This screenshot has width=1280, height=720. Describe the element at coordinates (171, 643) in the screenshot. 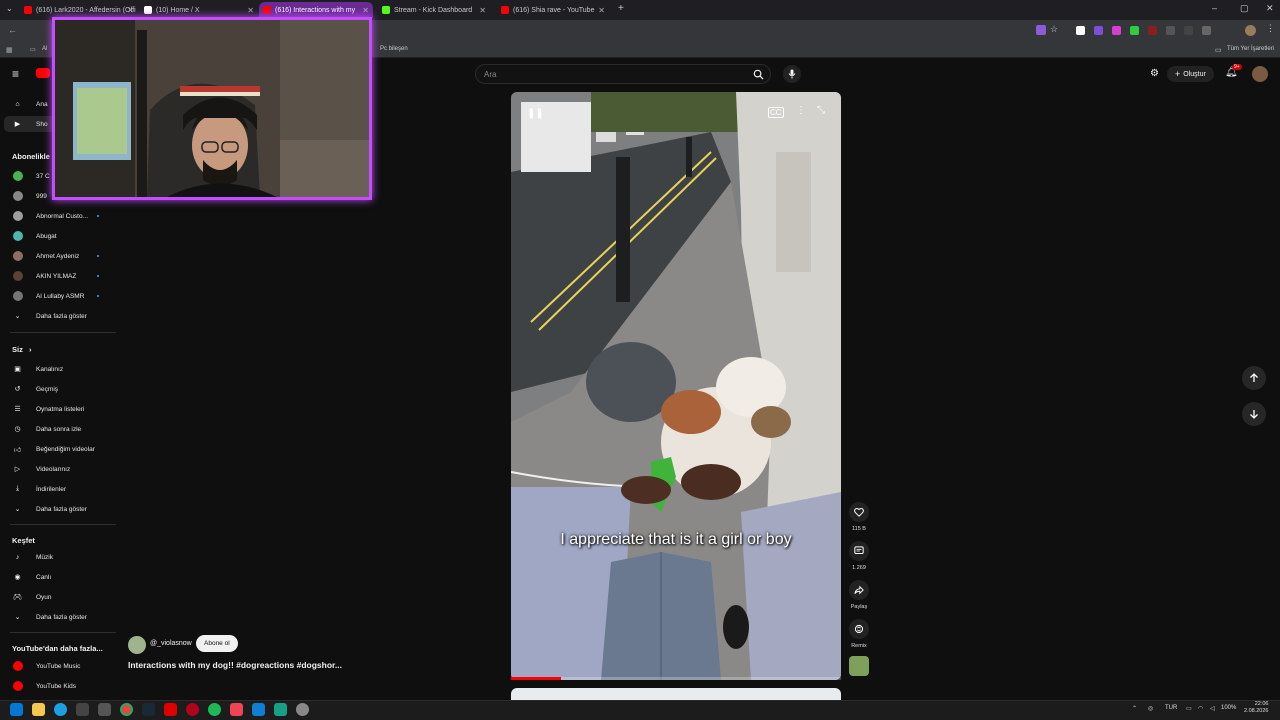

I see `channel-name: @_violasnow` at that location.